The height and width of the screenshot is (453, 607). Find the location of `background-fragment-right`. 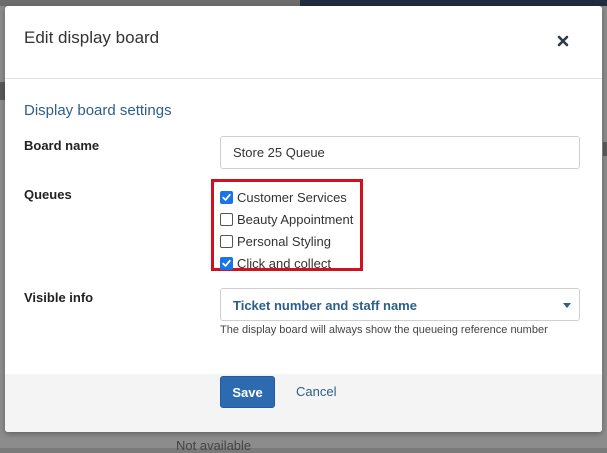

background-fragment-right is located at coordinates (605, 149).